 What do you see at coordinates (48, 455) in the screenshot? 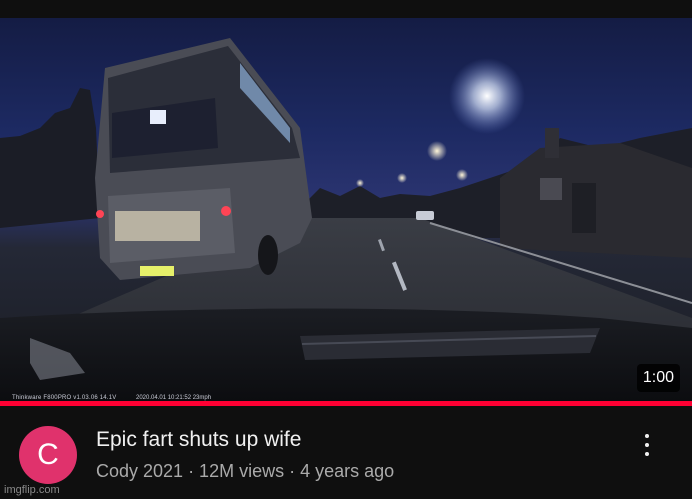
I see `channel-avatar: C` at bounding box center [48, 455].